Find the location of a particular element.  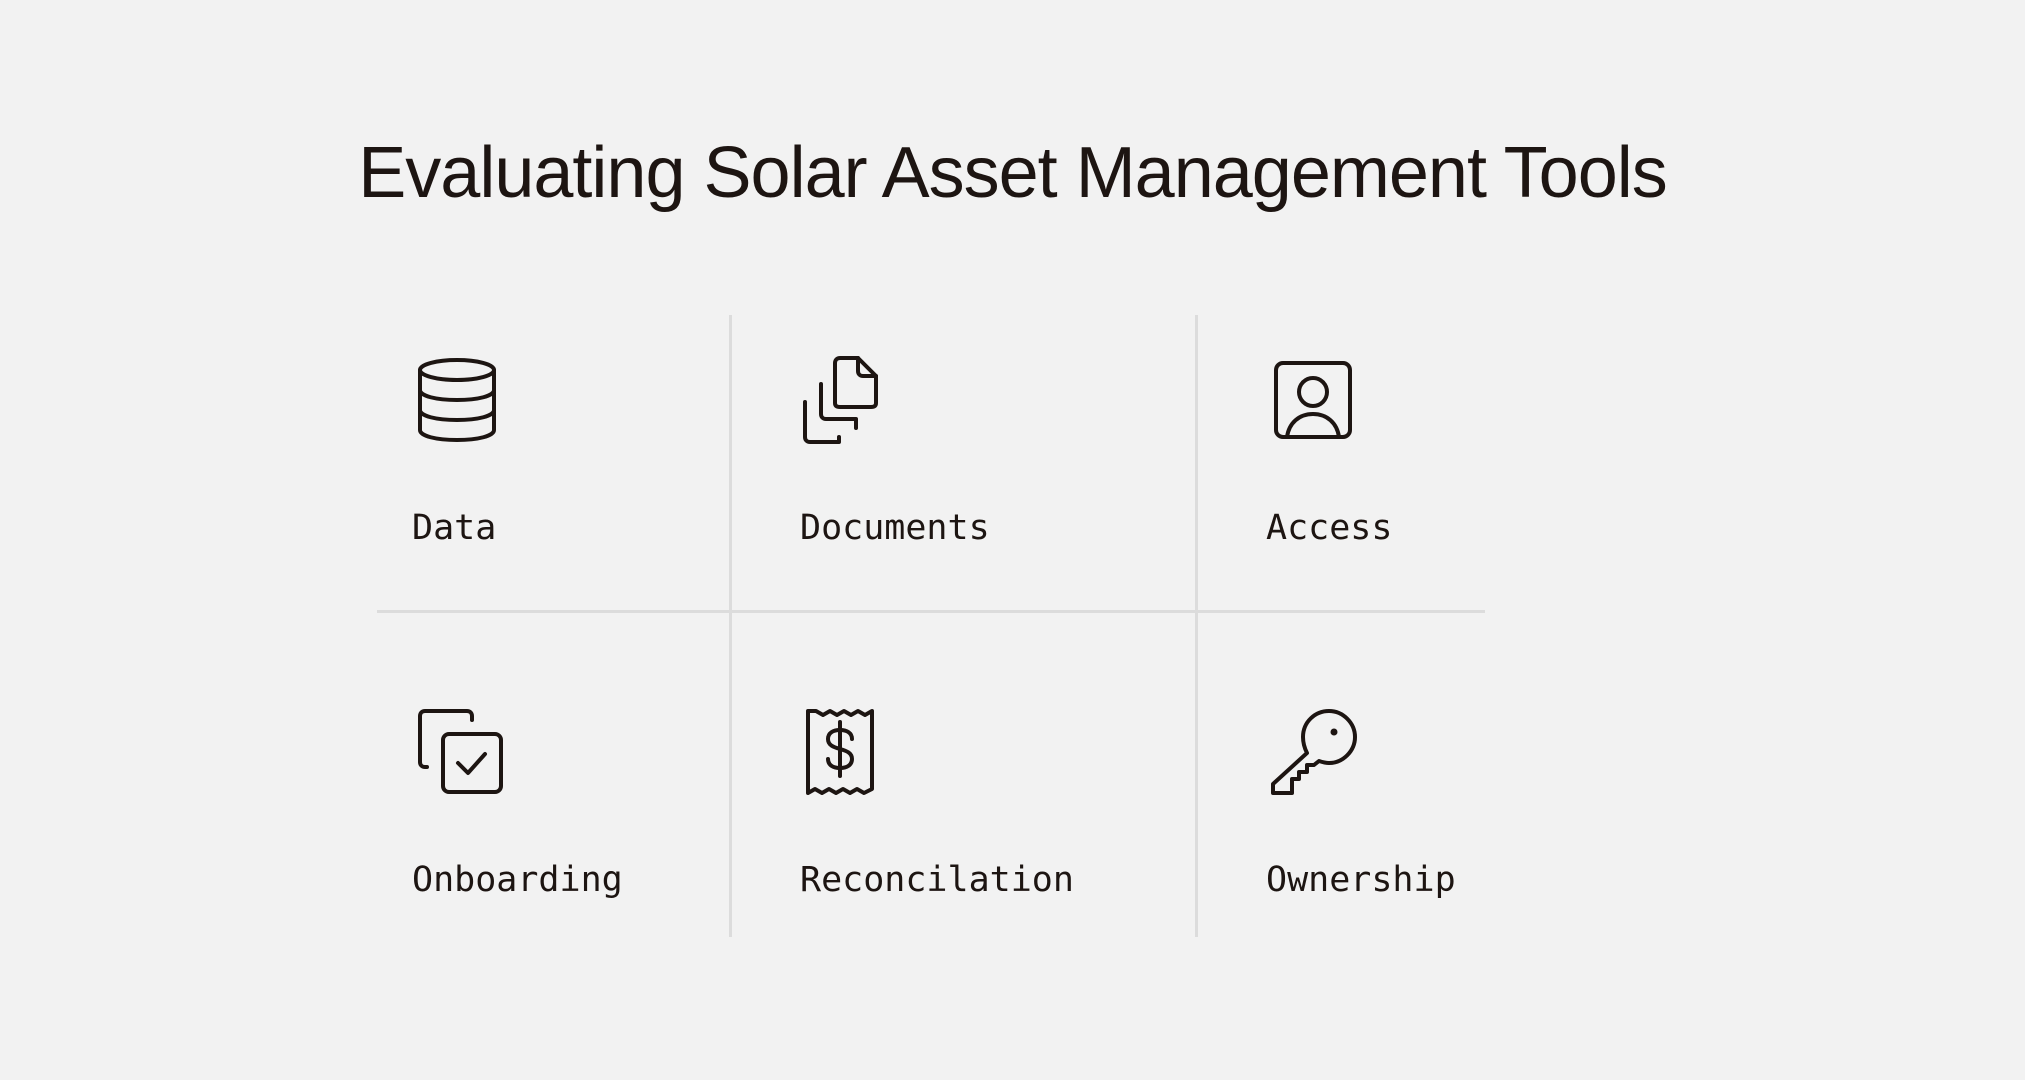

feature-label-ownership: Ownership is located at coordinates (1361, 880).